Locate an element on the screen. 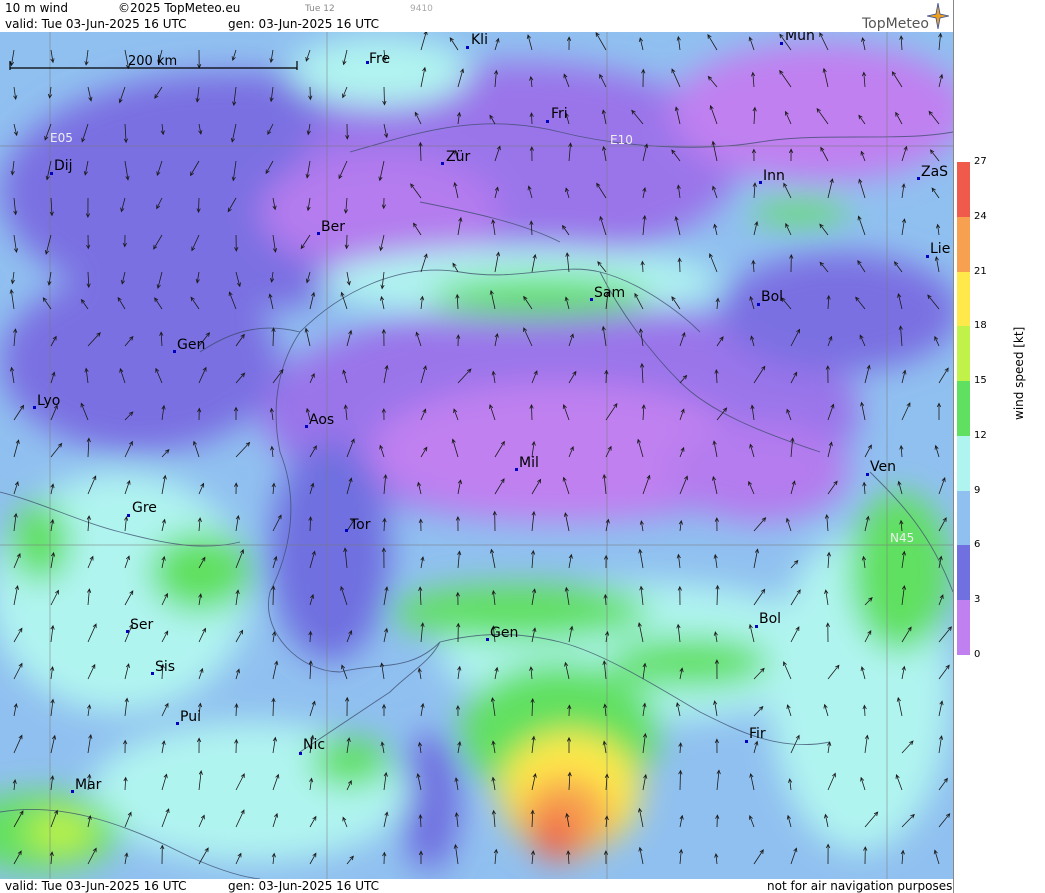 This screenshot has width=1045, height=893. city-label: Ber is located at coordinates (333, 227).